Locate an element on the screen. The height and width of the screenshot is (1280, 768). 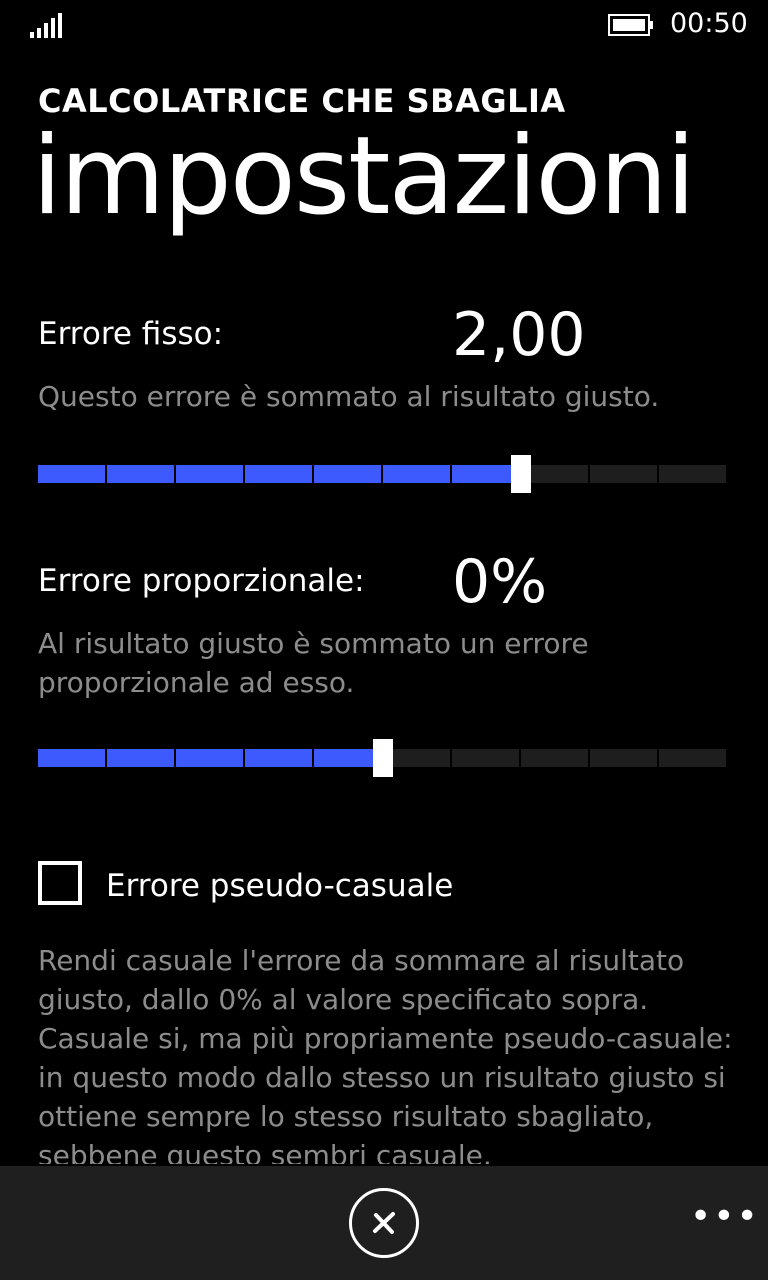
fixed-error-value: 2,00 is located at coordinates (519, 335).